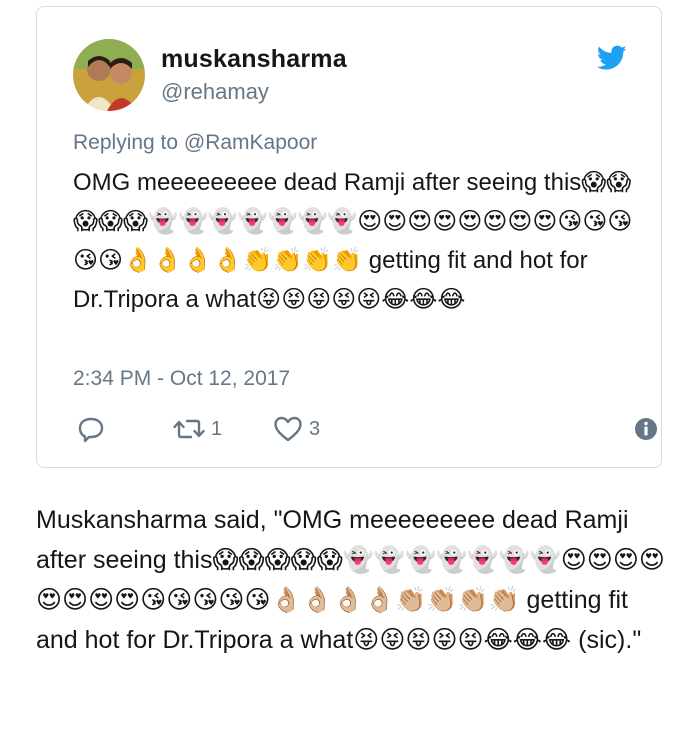 The height and width of the screenshot is (736, 700). I want to click on tweet-timestamp: 2:34 PM - Oct 12, 2017, so click(181, 379).